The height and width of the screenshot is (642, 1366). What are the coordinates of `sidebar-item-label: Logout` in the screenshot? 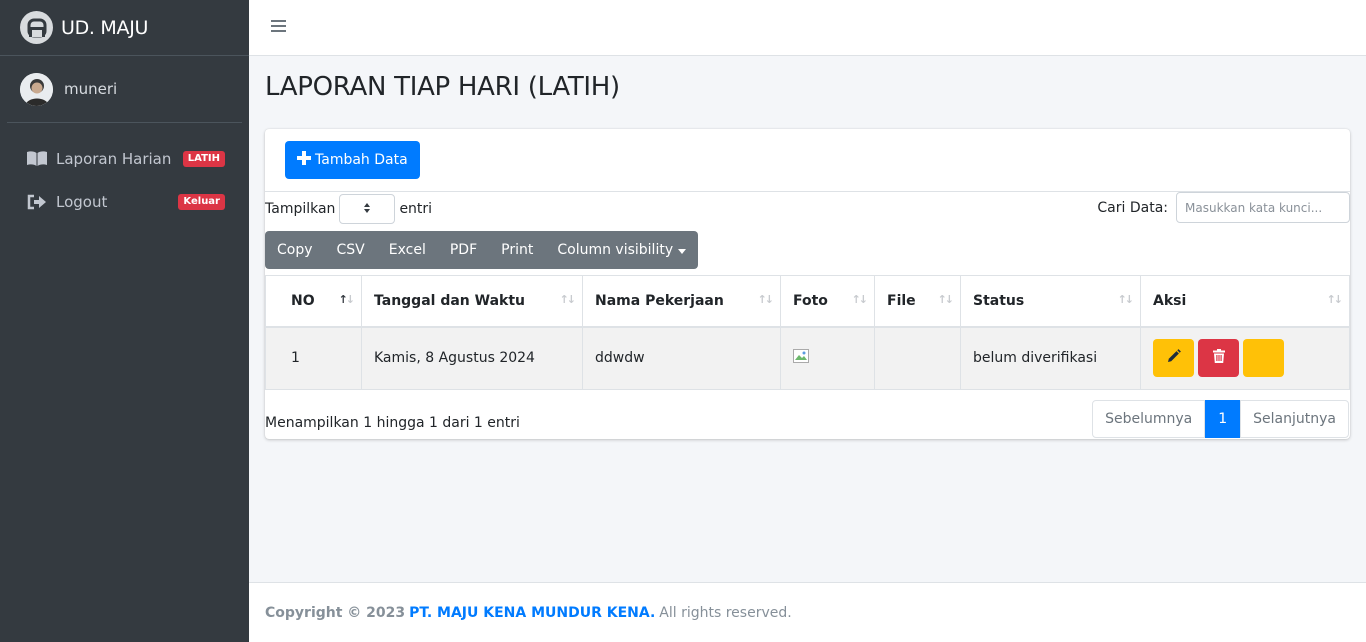 It's located at (82, 201).